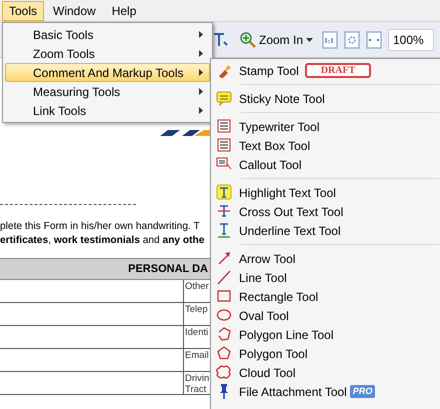 This screenshot has height=409, width=440. I want to click on table-cell-text: Other, so click(197, 287).